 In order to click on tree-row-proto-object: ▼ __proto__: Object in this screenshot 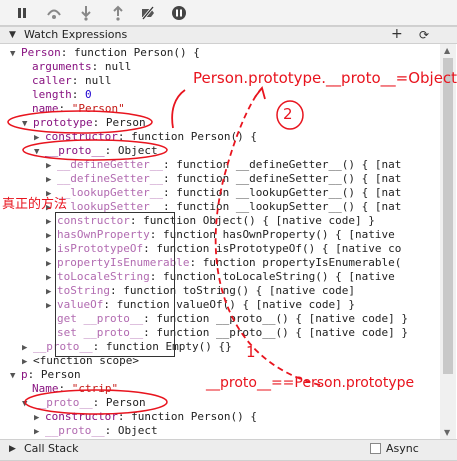, I will do `click(96, 151)`.